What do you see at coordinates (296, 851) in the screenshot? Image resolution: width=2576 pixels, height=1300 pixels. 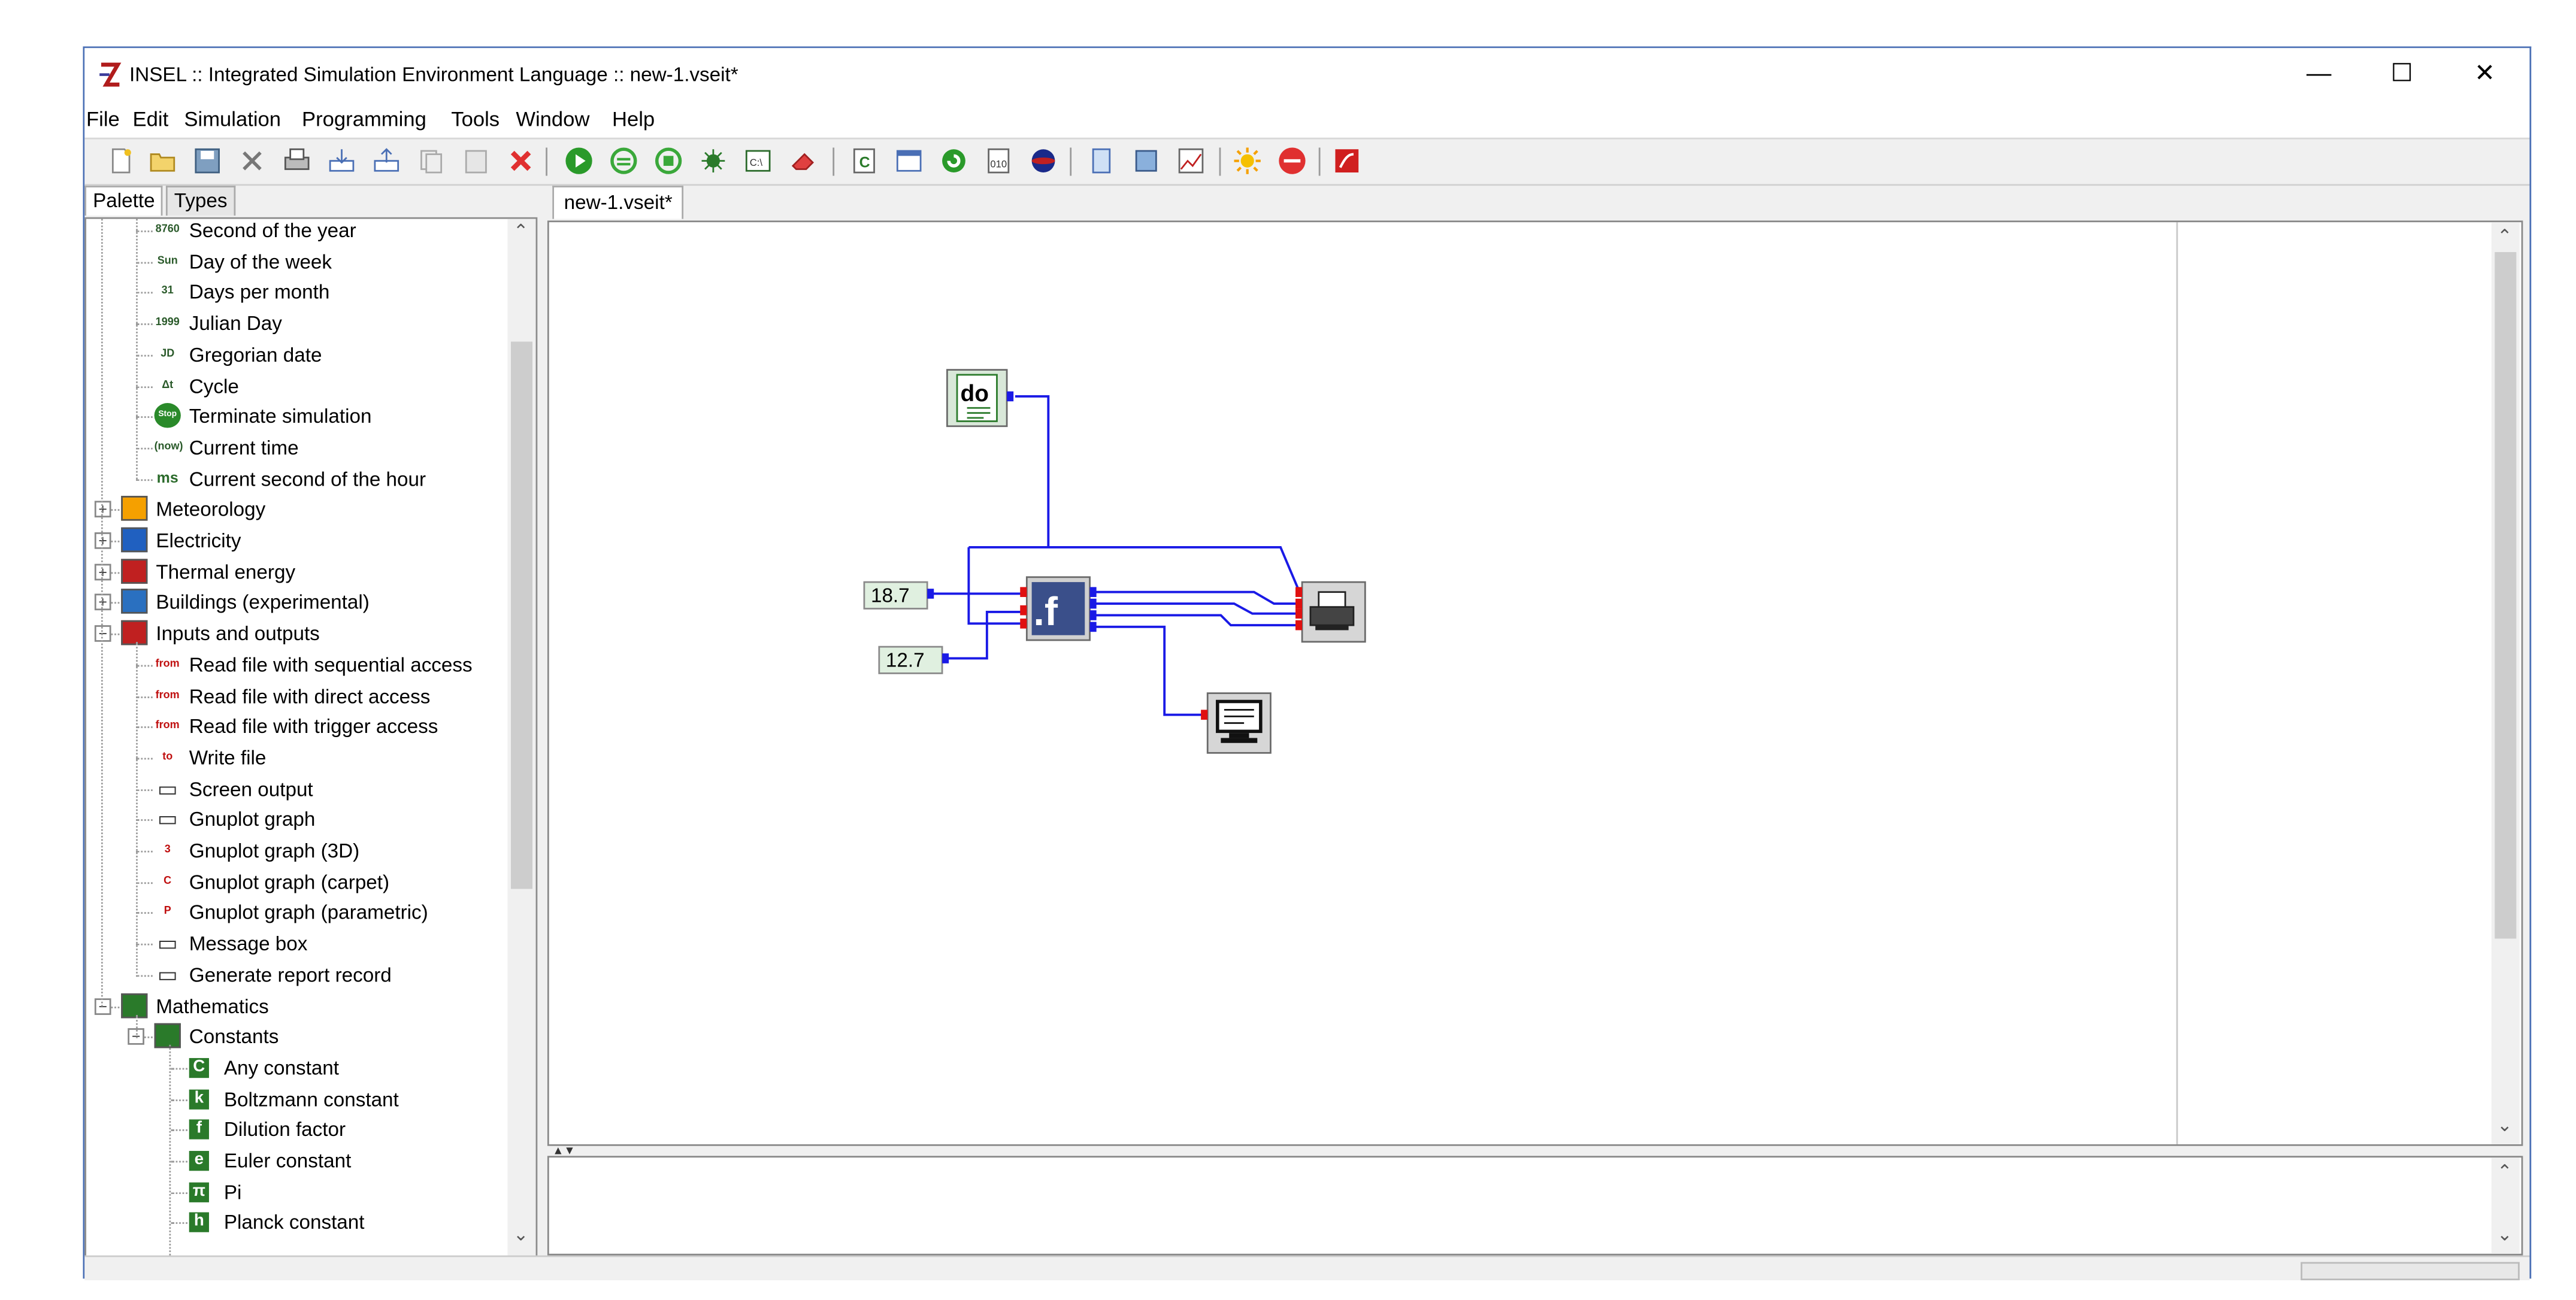 I see `tree-item: 3 Gnuplot graph (3D)` at bounding box center [296, 851].